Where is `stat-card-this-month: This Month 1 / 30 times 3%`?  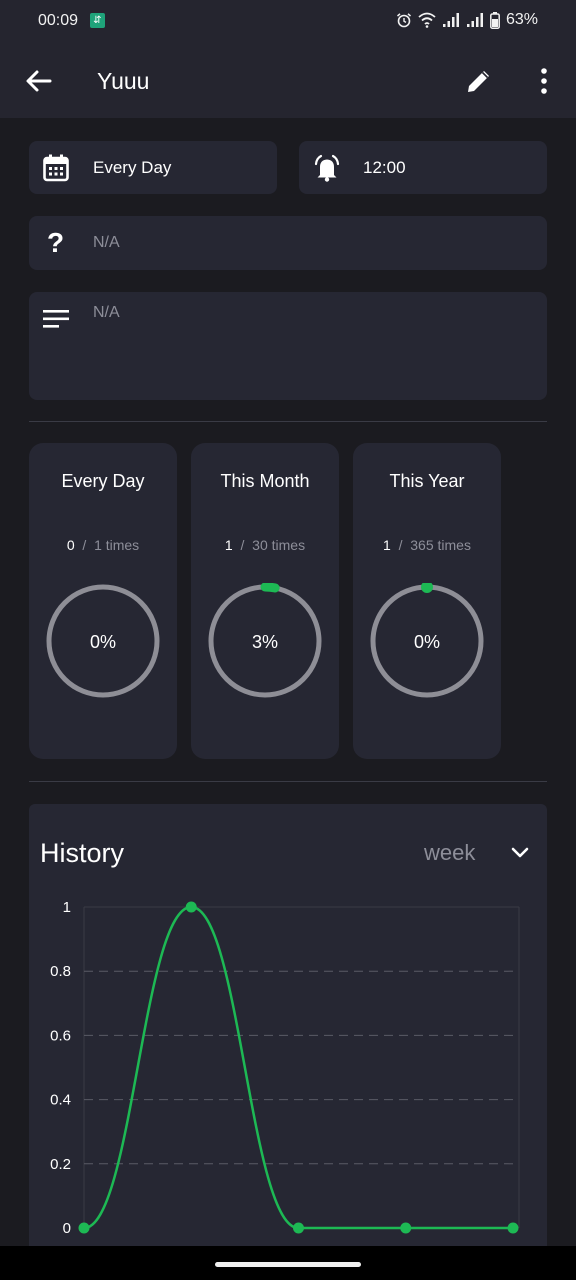
stat-card-this-month: This Month 1 / 30 times 3% is located at coordinates (265, 601).